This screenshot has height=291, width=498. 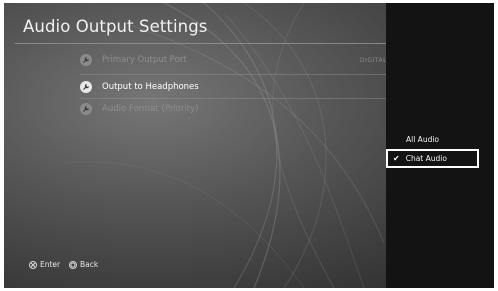 I want to click on setting-output-to-headphones: Output to Headphones, so click(x=230, y=87).